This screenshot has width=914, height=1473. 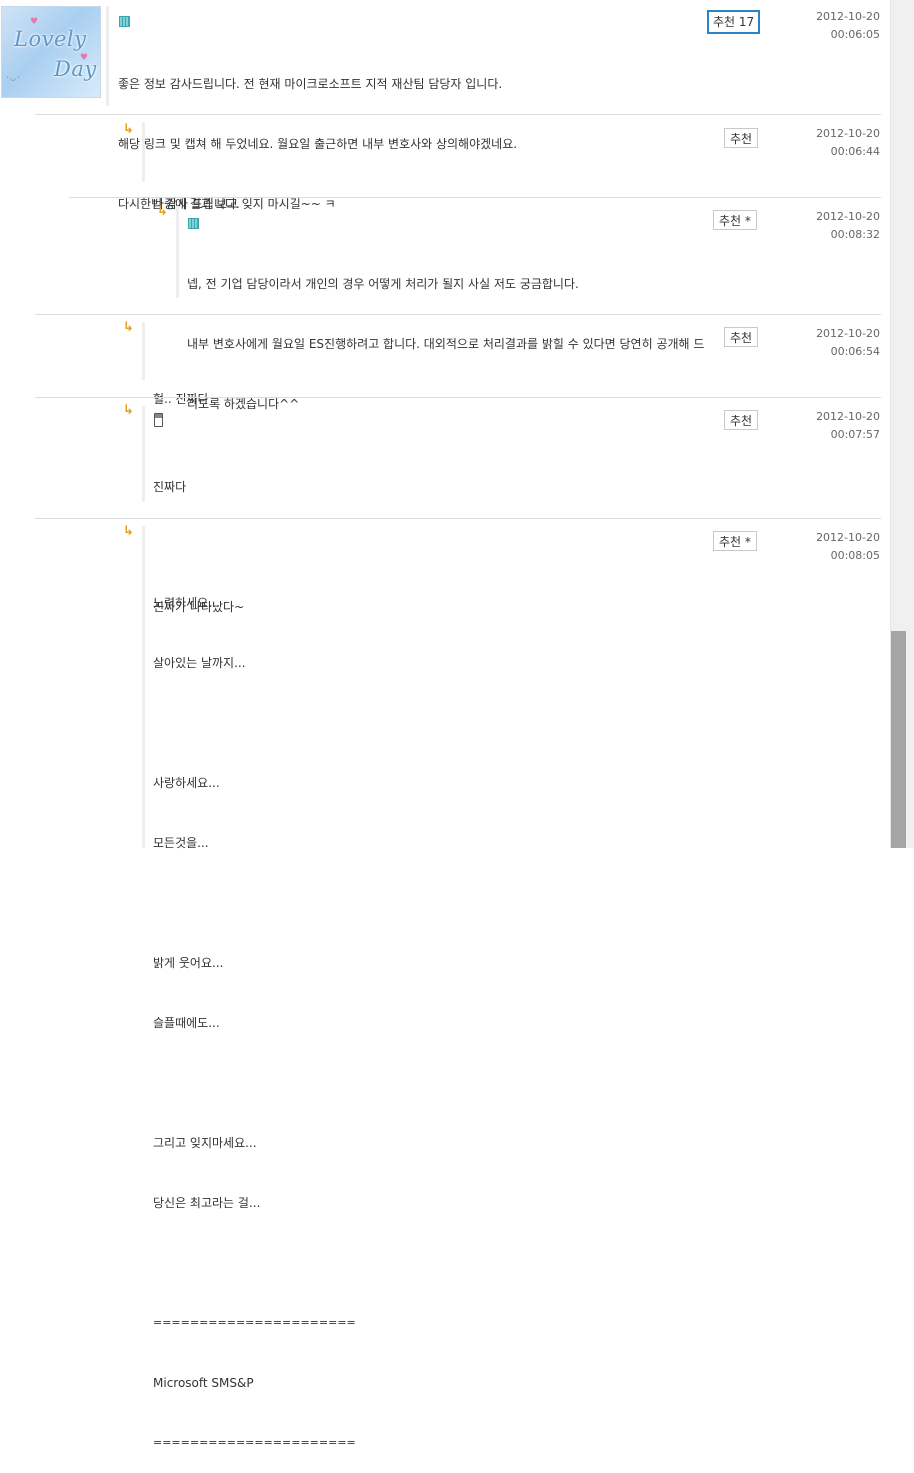 I want to click on smile-icon: ･ᴗ･, so click(x=13, y=78).